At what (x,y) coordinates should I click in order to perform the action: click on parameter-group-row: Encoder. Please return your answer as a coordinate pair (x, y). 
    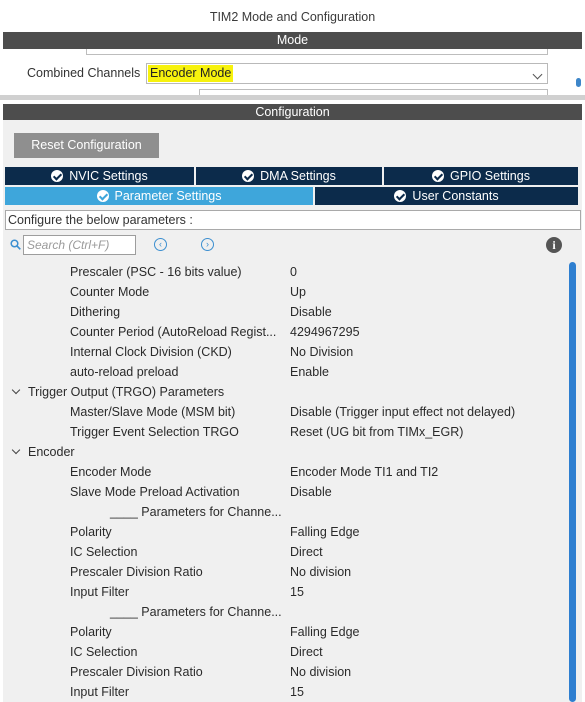
    Looking at the image, I should click on (285, 452).